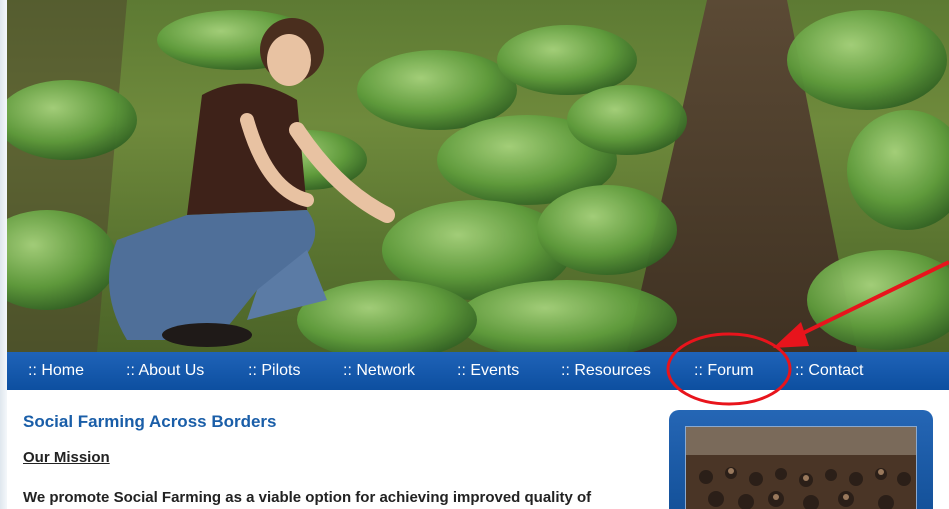  I want to click on nav-home: :: Home, so click(56, 371).